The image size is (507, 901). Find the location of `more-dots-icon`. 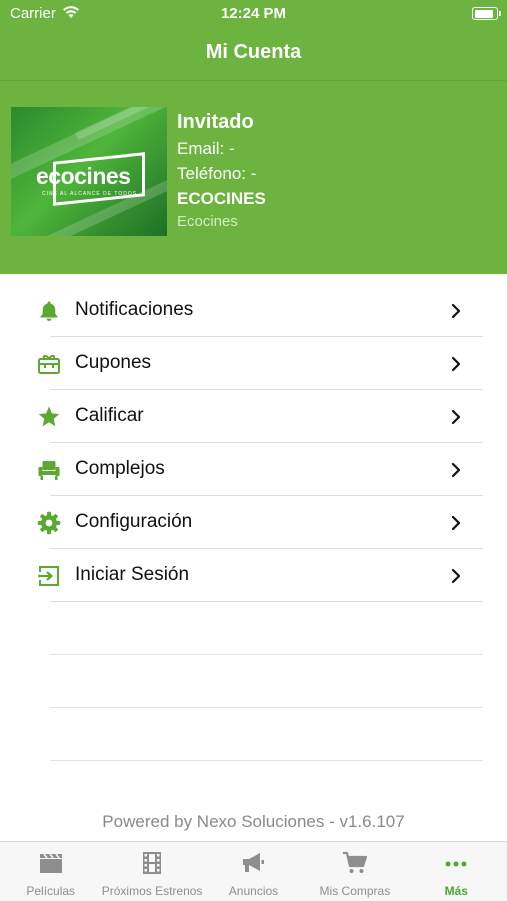

more-dots-icon is located at coordinates (456, 864).